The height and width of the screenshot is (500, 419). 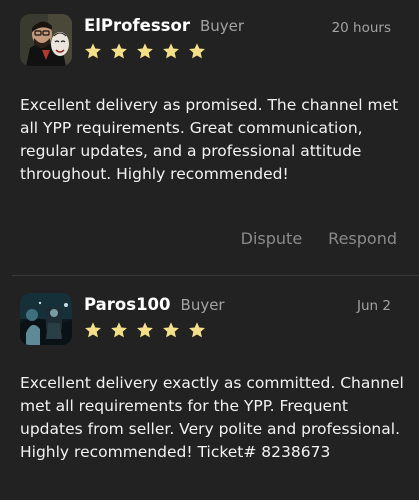 I want to click on dispute-button: Dispute, so click(x=272, y=238).